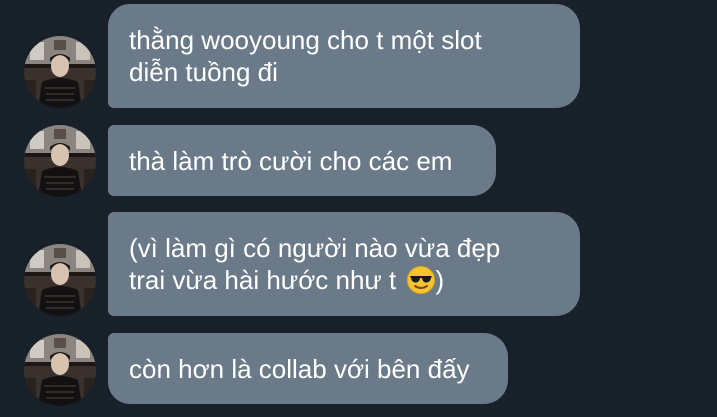 This screenshot has height=417, width=717. I want to click on message-bubble: còn hơn là collab với bên đấy, so click(308, 368).